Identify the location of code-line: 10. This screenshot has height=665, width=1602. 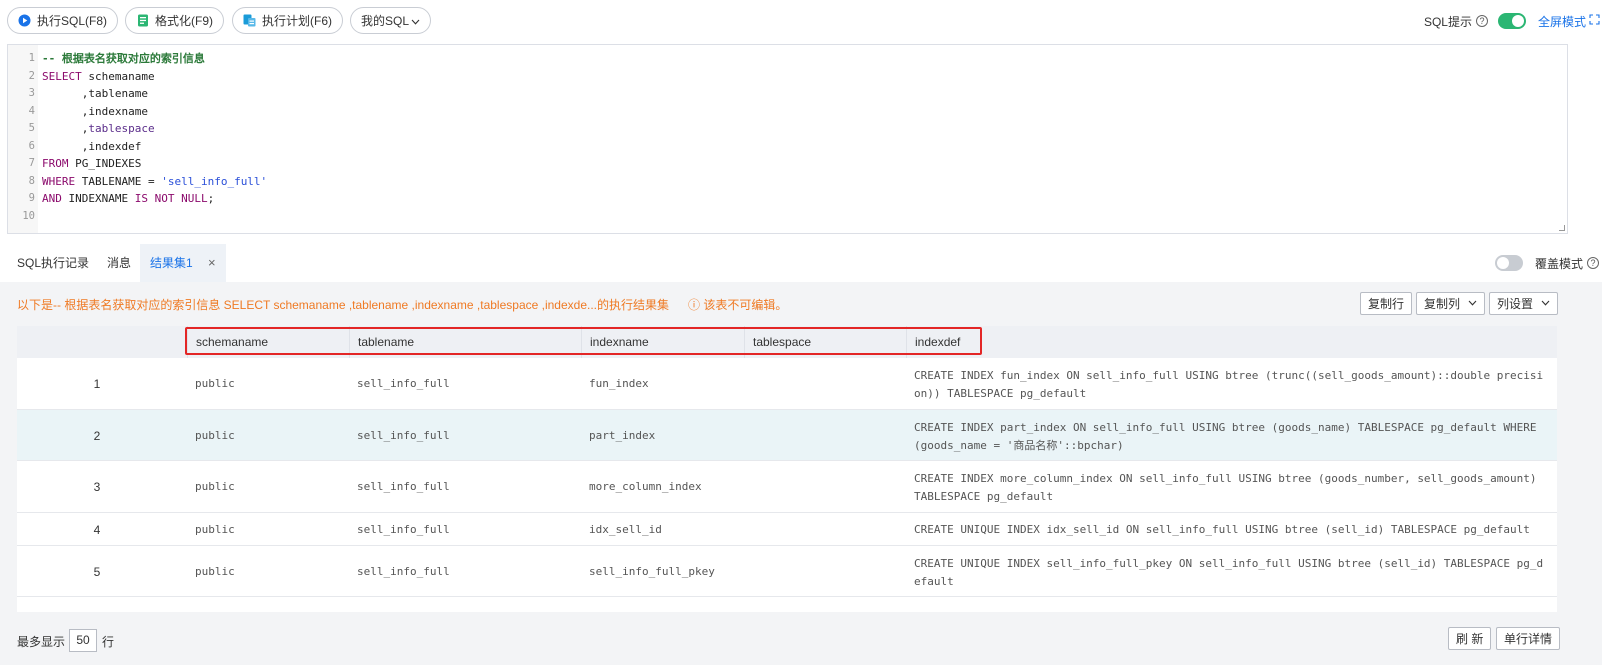
(787, 217).